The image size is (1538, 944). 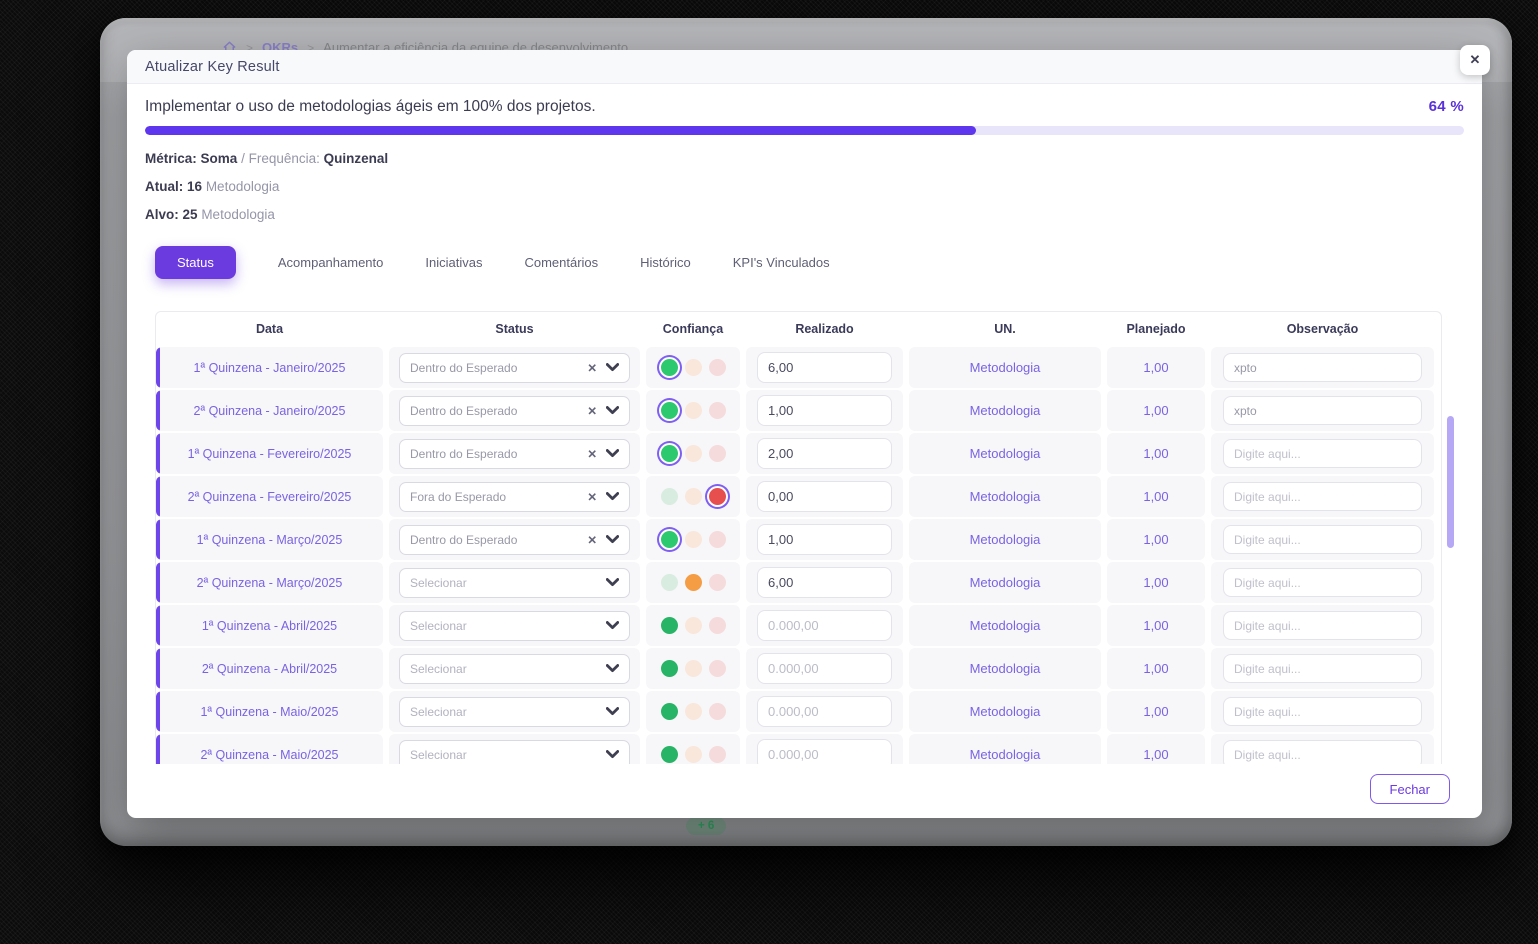 I want to click on tab-status: Status, so click(x=195, y=262).